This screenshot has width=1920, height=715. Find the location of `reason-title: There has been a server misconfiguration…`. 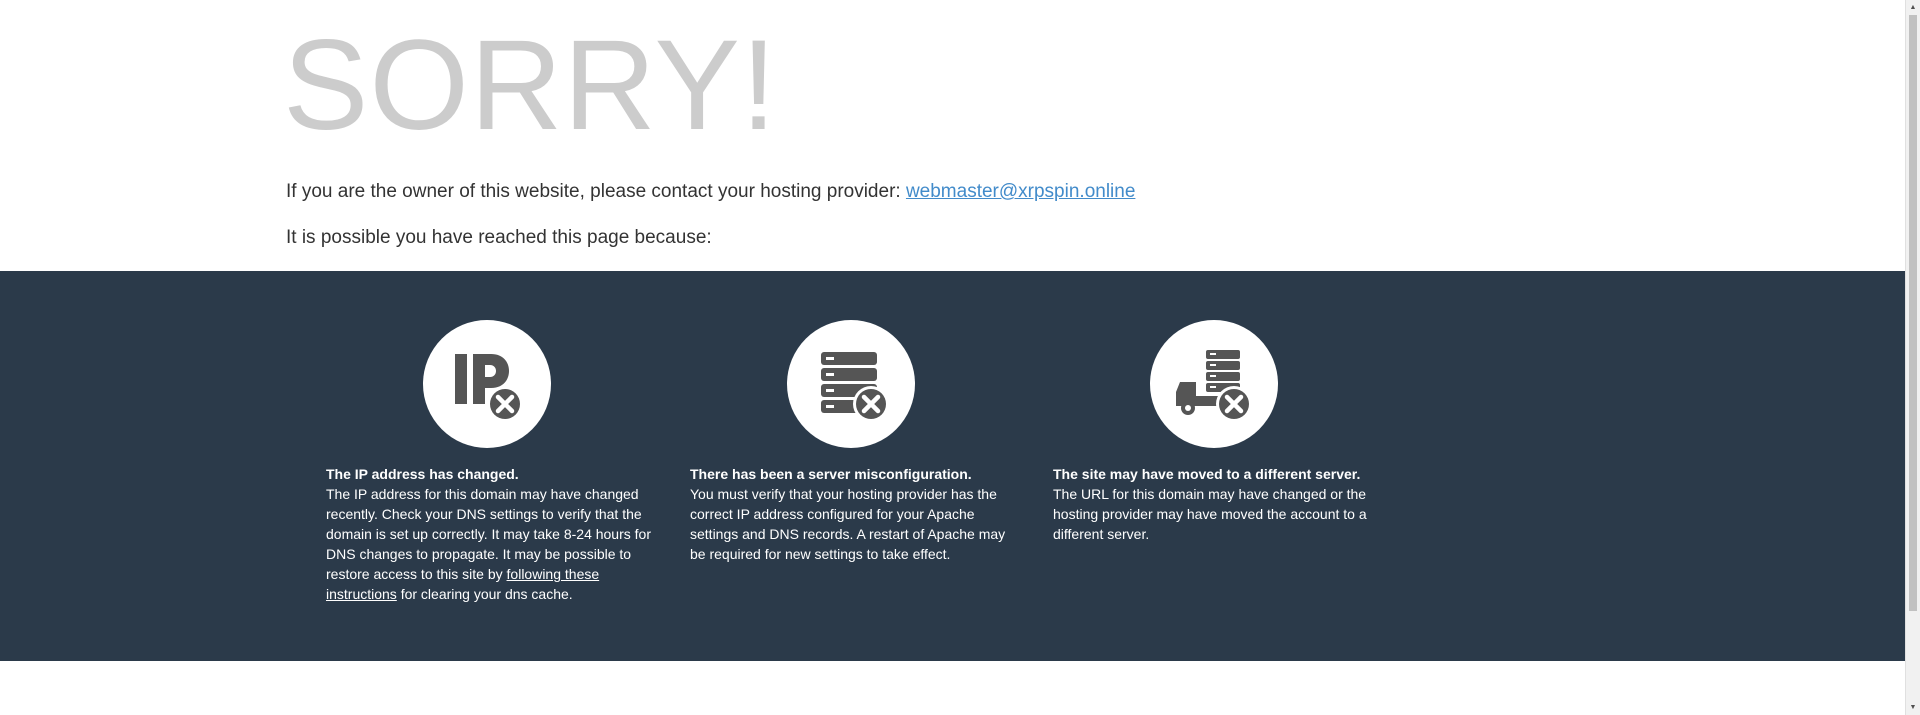

reason-title: There has been a server misconfiguration… is located at coordinates (831, 474).